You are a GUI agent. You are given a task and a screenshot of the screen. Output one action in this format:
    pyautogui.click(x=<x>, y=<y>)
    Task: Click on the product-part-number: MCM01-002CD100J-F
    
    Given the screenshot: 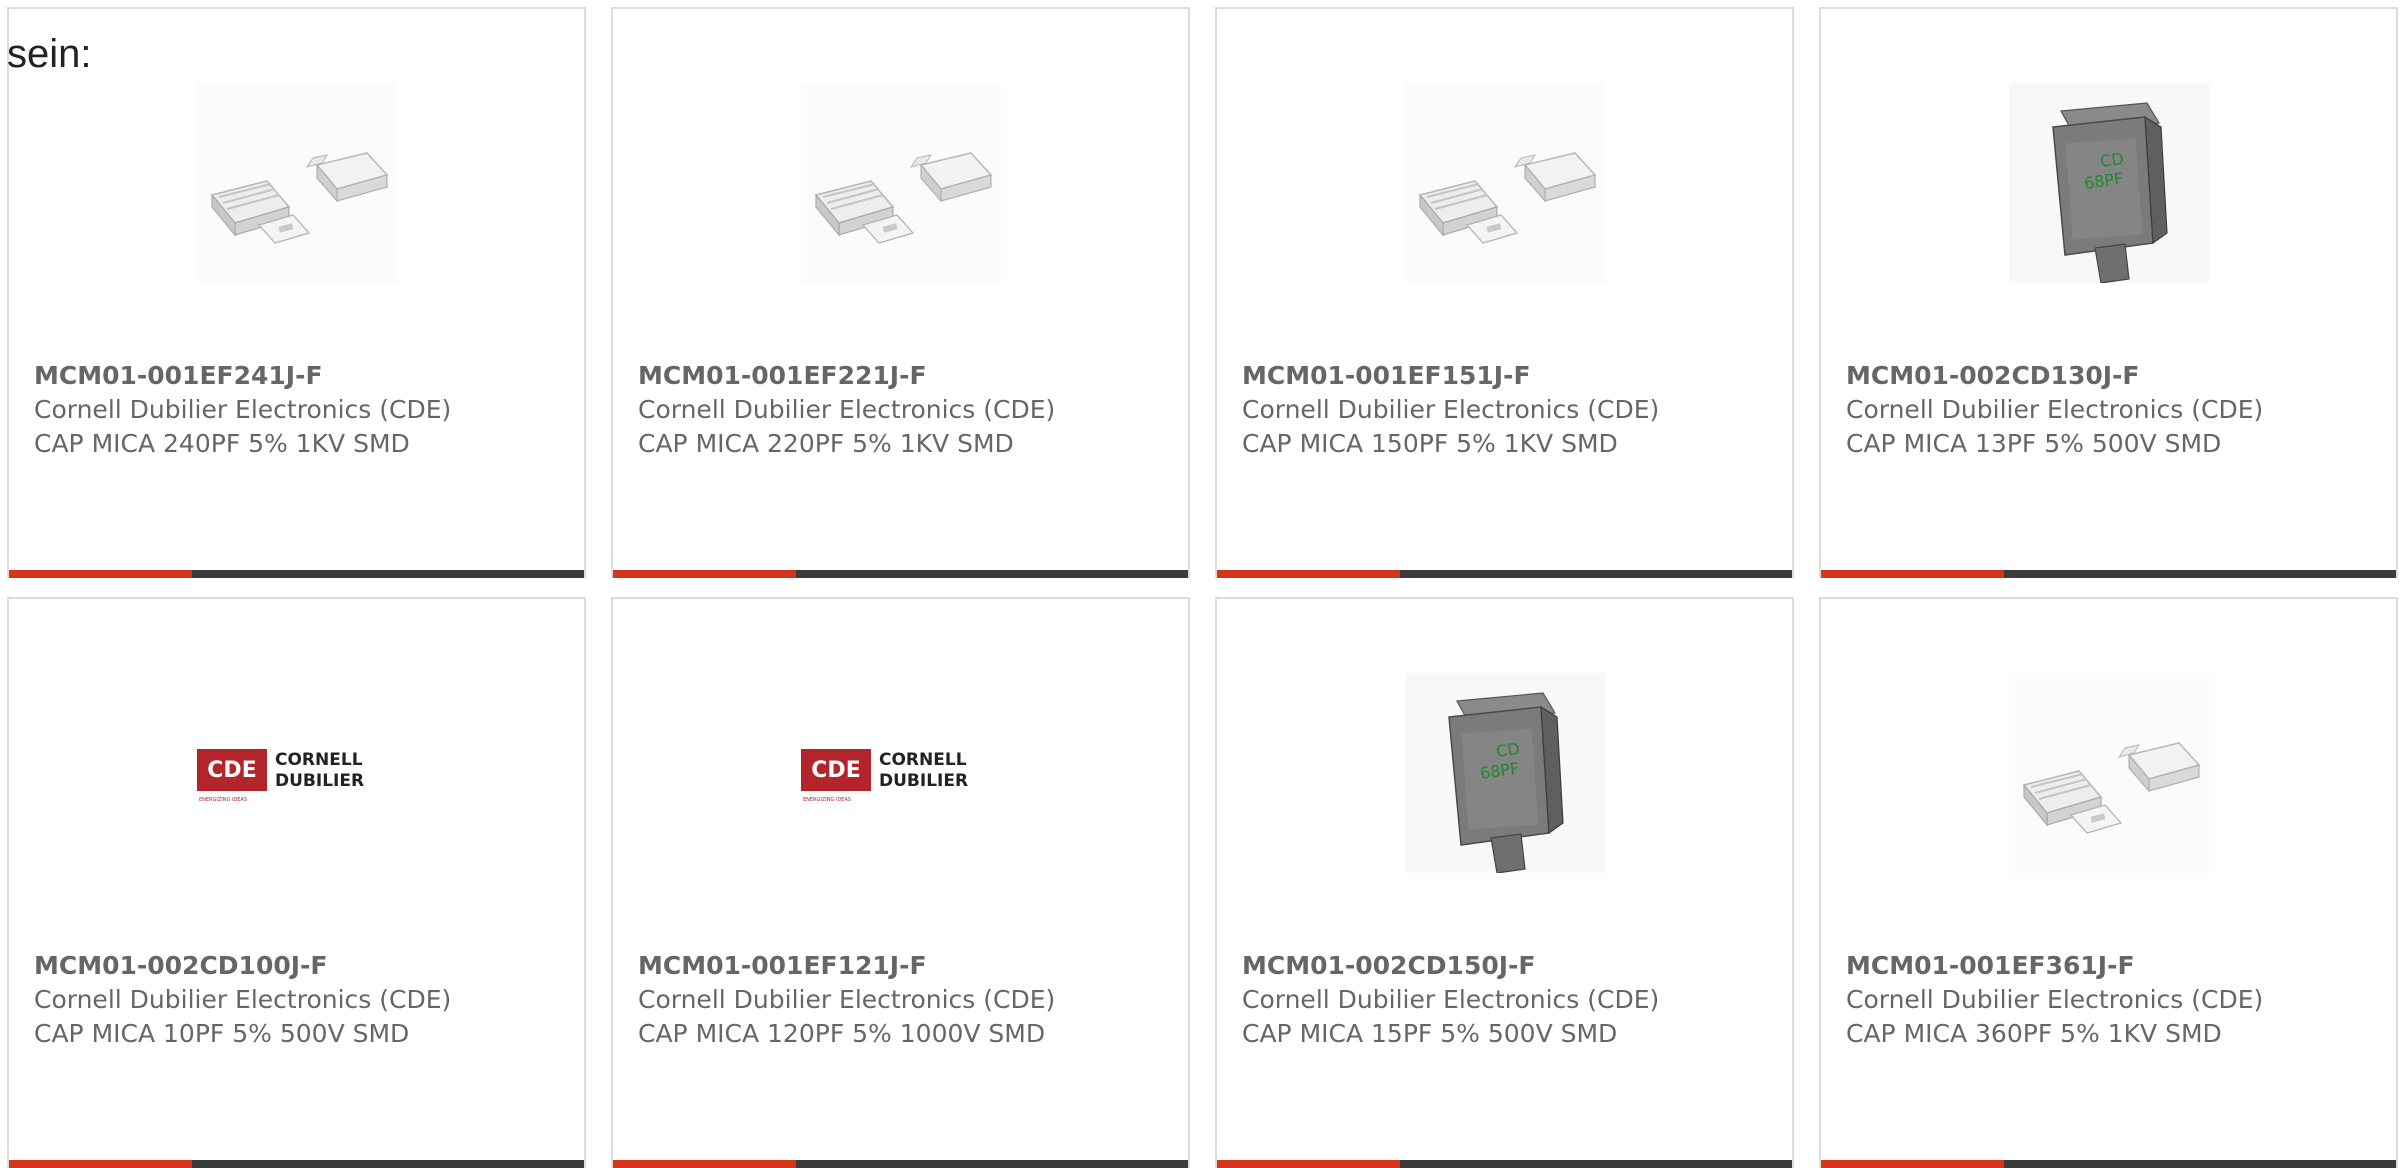 What is the action you would take?
    pyautogui.click(x=304, y=966)
    